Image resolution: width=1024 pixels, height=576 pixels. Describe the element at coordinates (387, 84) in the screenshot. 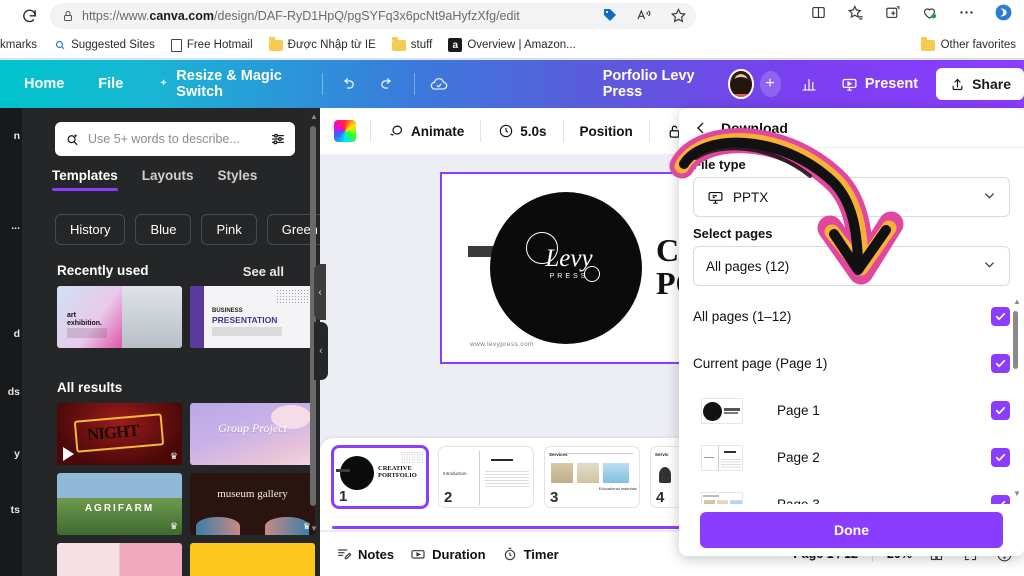

I see `redo-icon` at that location.